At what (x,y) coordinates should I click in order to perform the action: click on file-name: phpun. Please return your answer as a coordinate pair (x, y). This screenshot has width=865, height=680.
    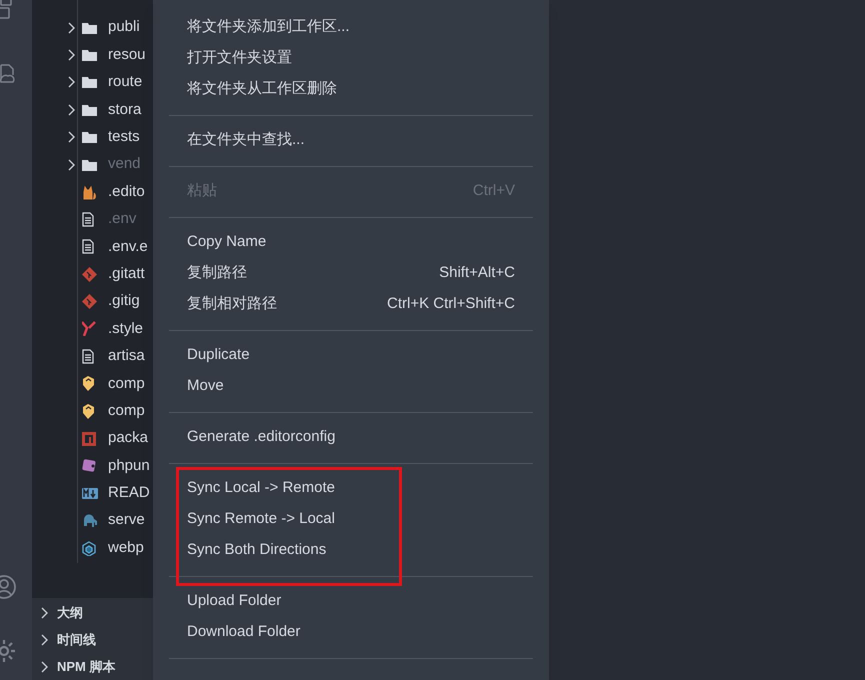
    Looking at the image, I should click on (129, 466).